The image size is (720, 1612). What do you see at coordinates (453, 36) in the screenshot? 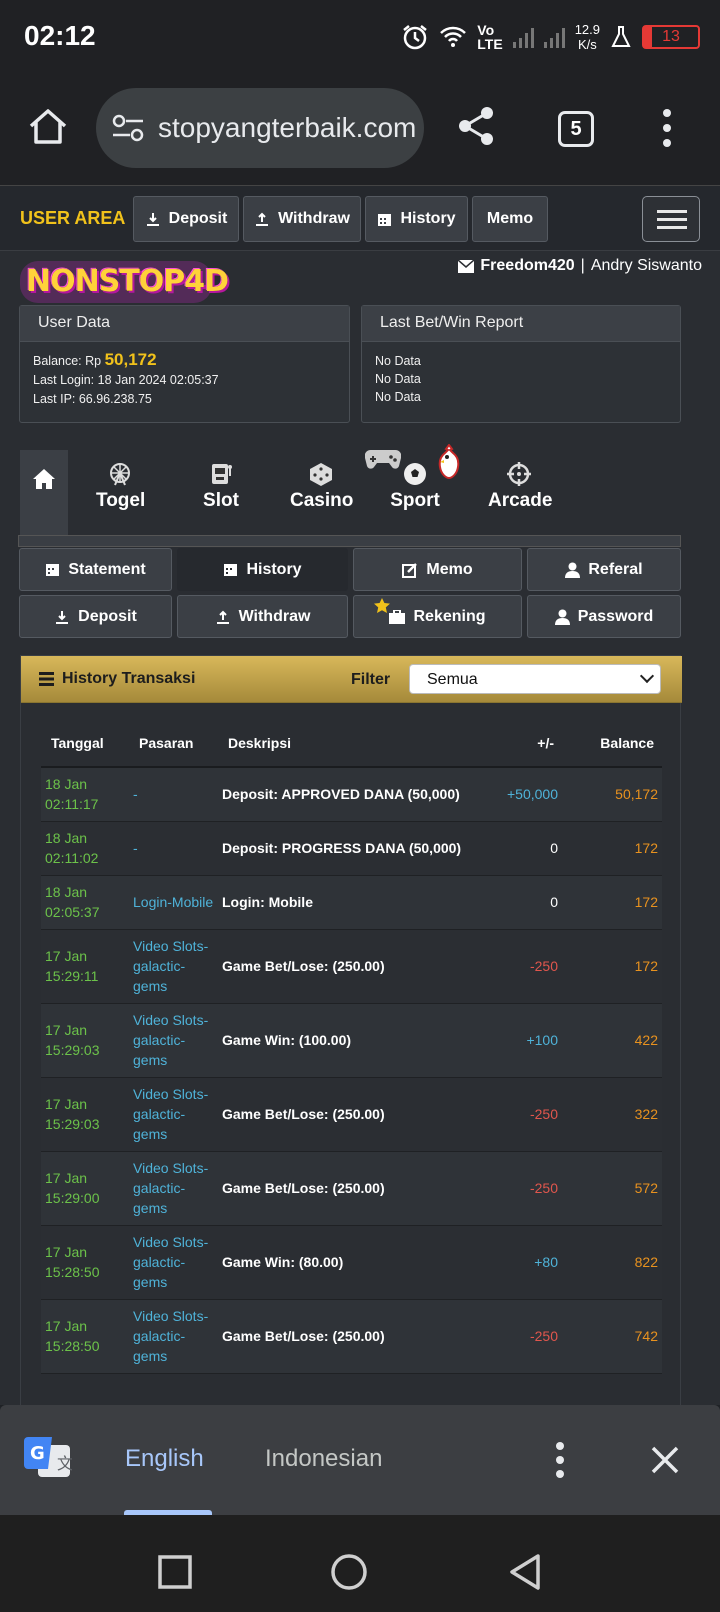
I see `wifi-icon` at bounding box center [453, 36].